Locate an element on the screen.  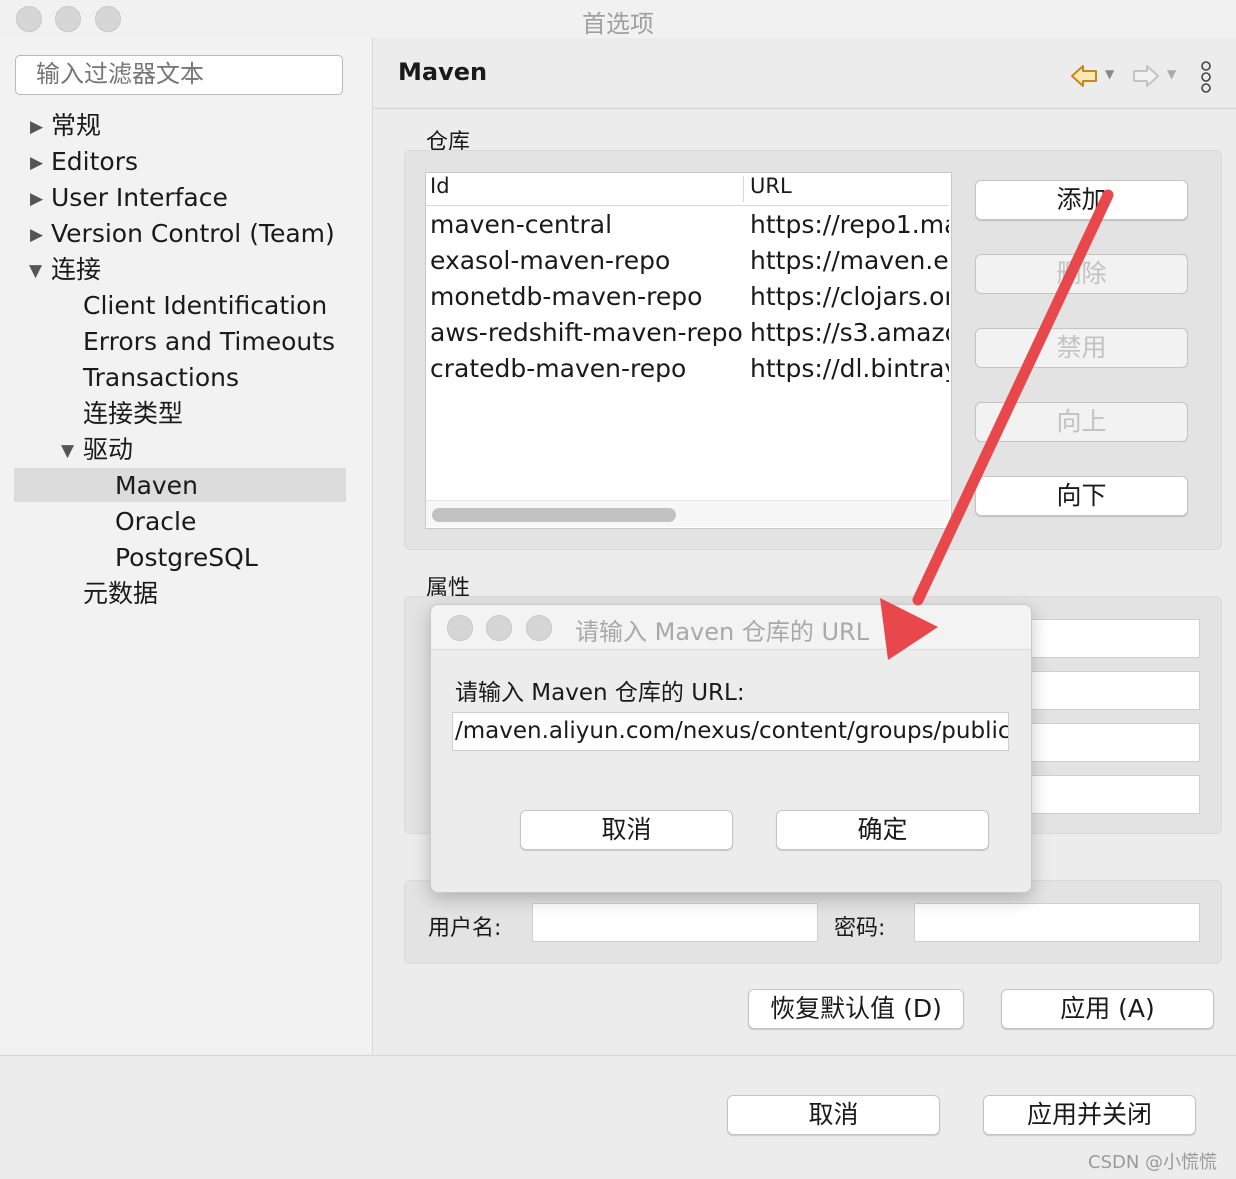
more-options-icon is located at coordinates (1206, 77).